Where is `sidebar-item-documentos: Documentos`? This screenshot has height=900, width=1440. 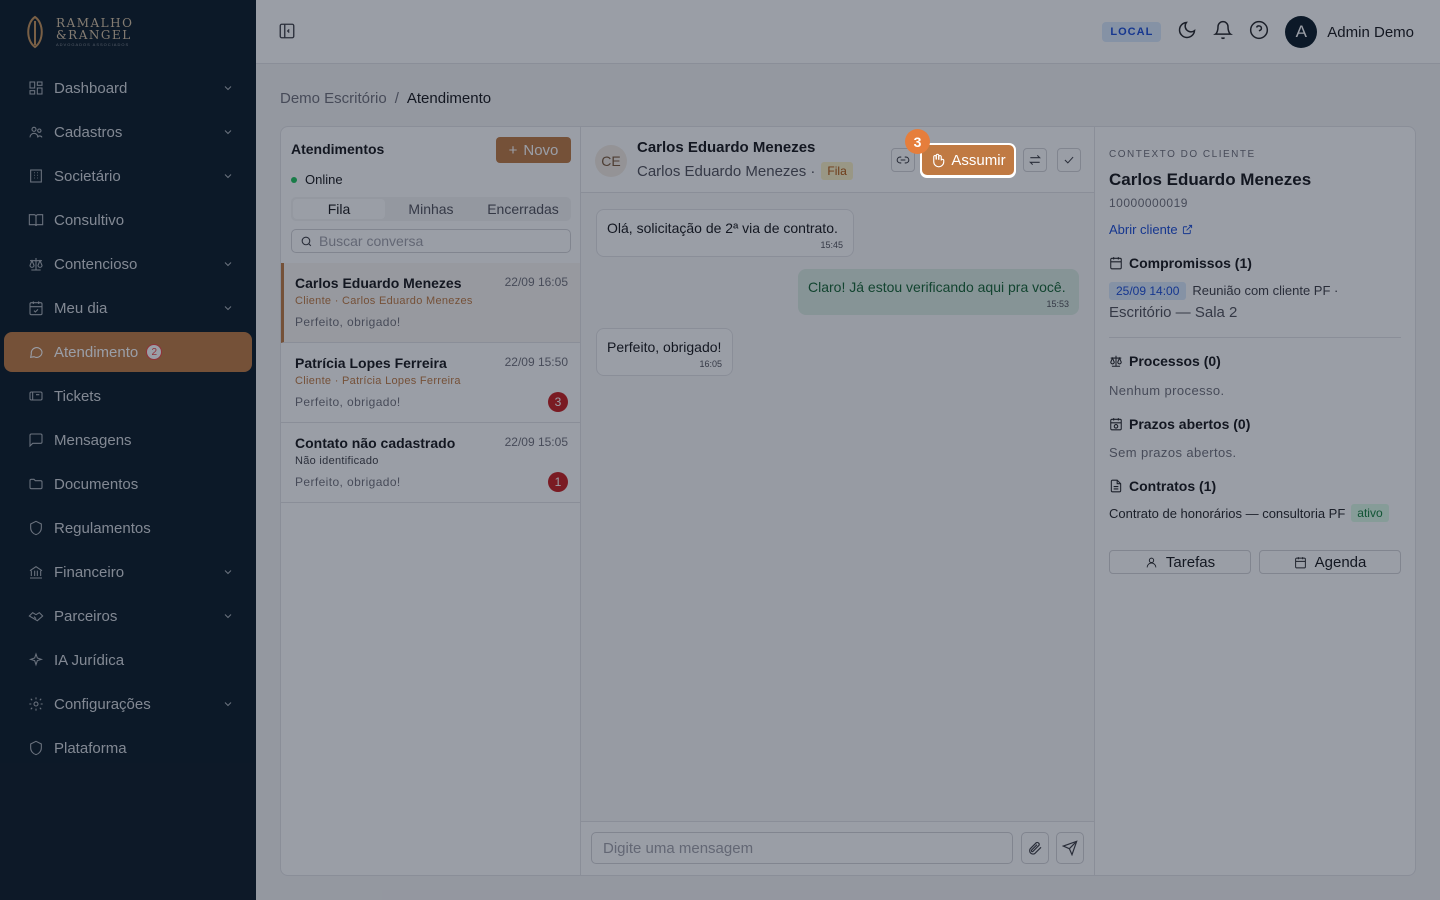 sidebar-item-documentos: Documentos is located at coordinates (128, 484).